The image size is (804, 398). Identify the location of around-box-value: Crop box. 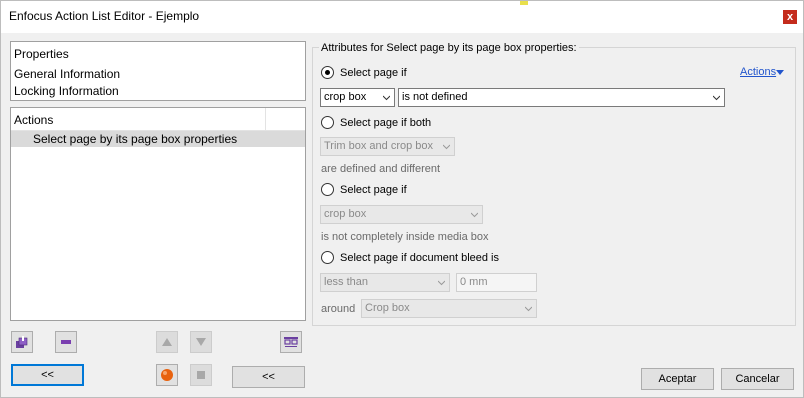
(387, 308).